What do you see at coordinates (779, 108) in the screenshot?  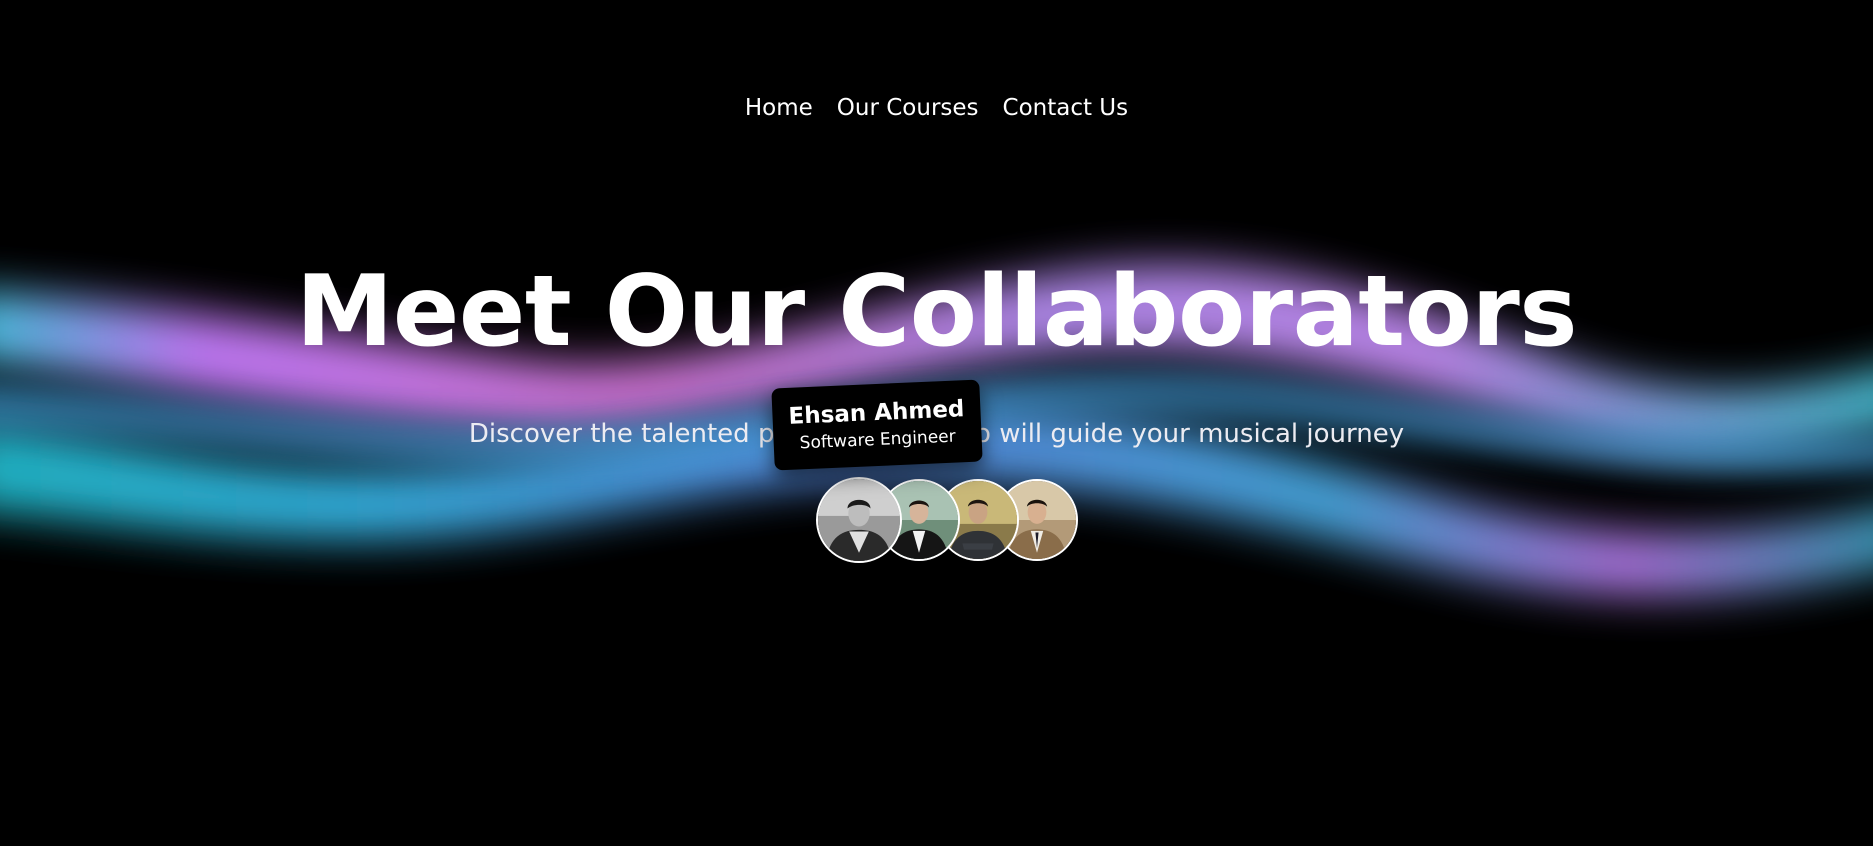 I see `nav-link-home: Home` at bounding box center [779, 108].